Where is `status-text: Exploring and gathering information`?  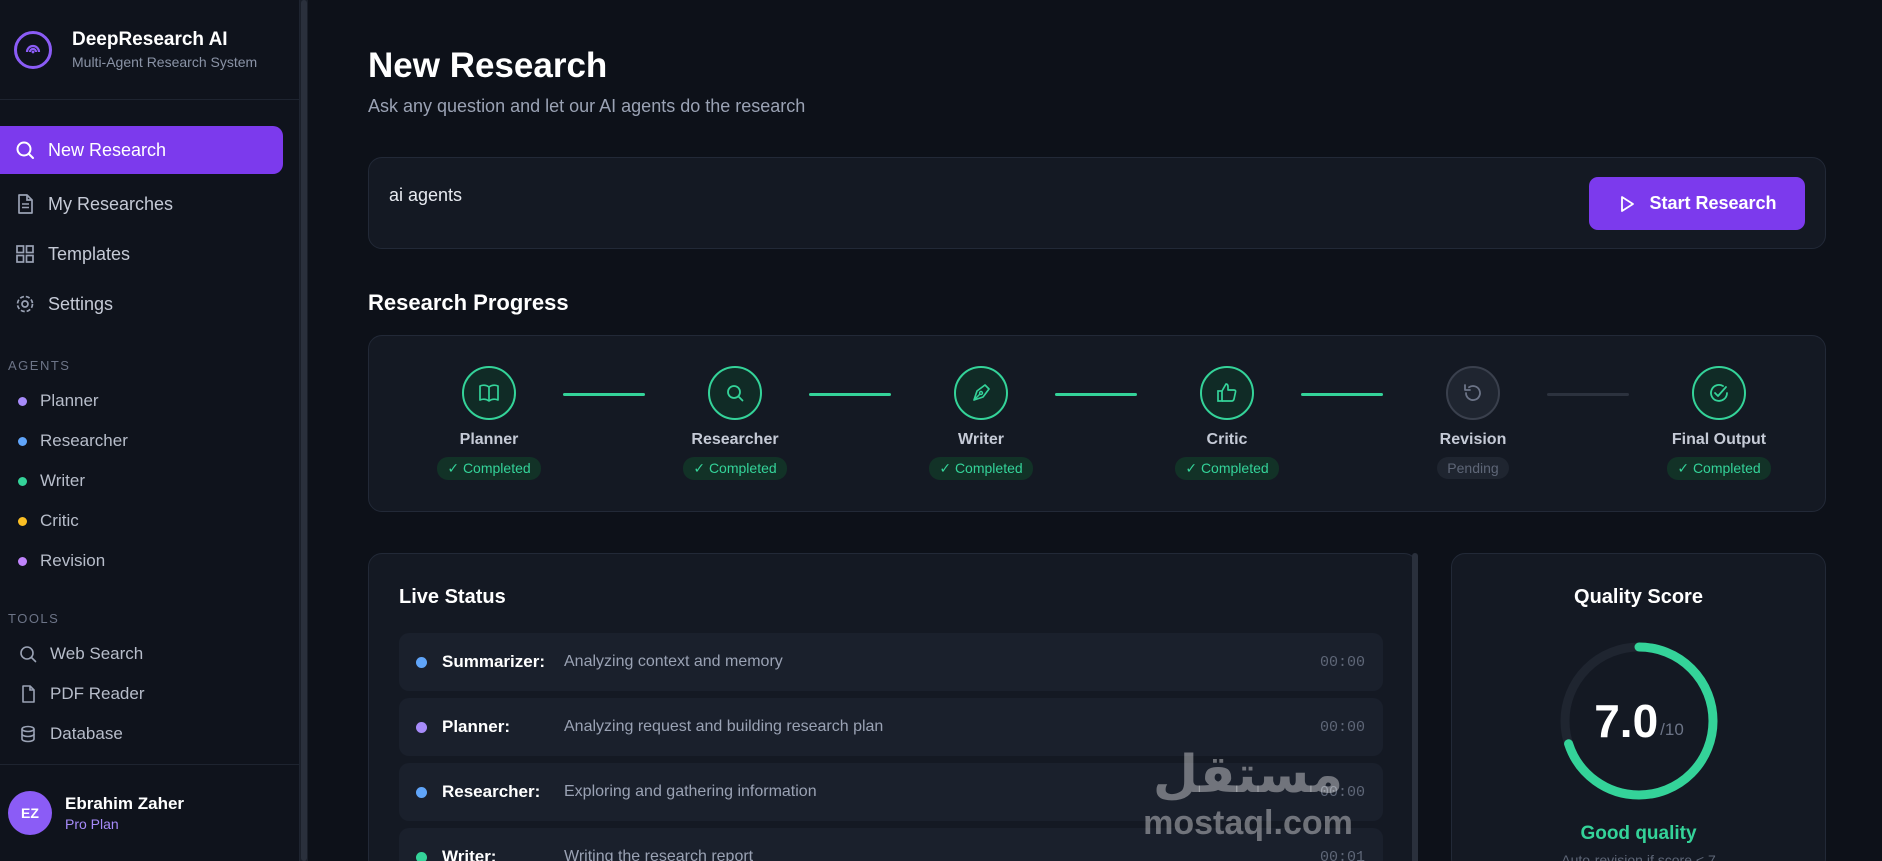 status-text: Exploring and gathering information is located at coordinates (690, 791).